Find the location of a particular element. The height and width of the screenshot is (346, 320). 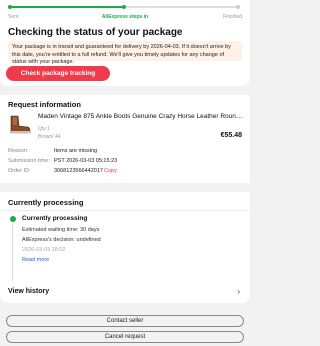

processing-title: Currently processing is located at coordinates (46, 202).